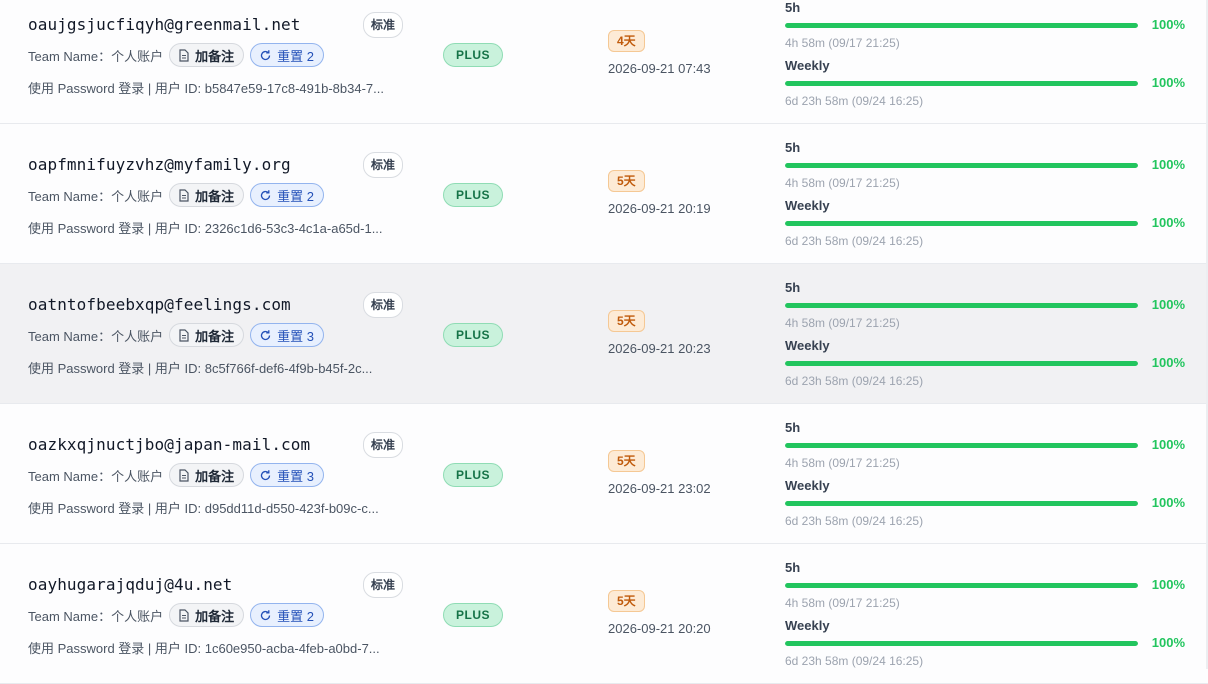 Image resolution: width=1208 pixels, height=684 pixels. What do you see at coordinates (265, 194) in the screenshot?
I see `refresh-icon` at bounding box center [265, 194].